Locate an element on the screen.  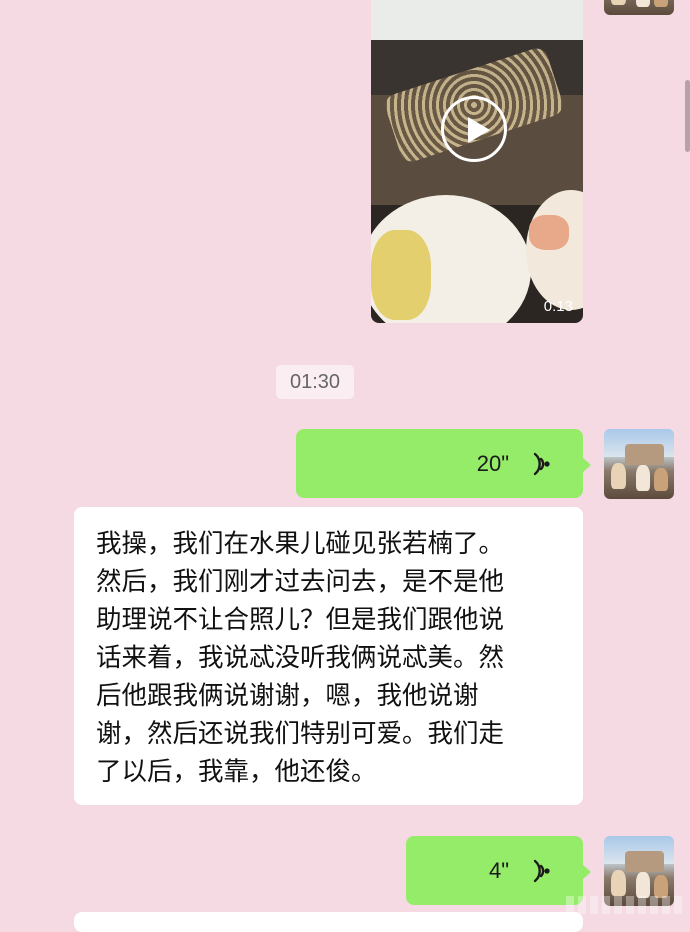
message-line: 后他跟我俩说谢谢，嗯，我他说谢 is located at coordinates (287, 696).